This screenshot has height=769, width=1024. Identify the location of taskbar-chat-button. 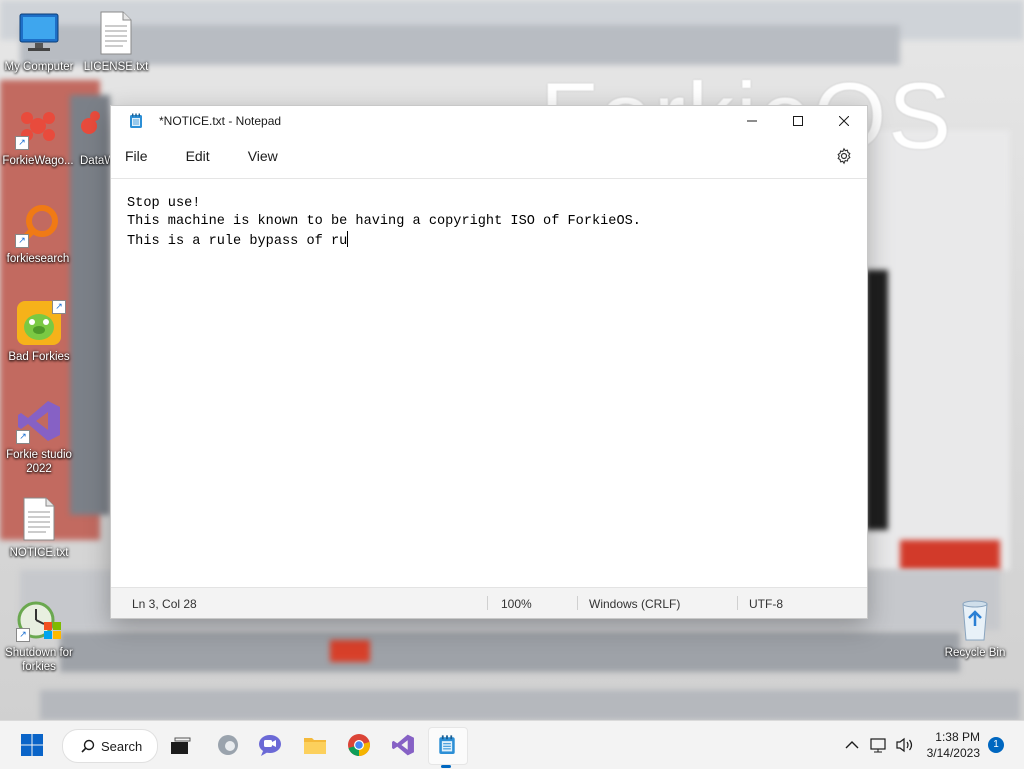
(270, 745).